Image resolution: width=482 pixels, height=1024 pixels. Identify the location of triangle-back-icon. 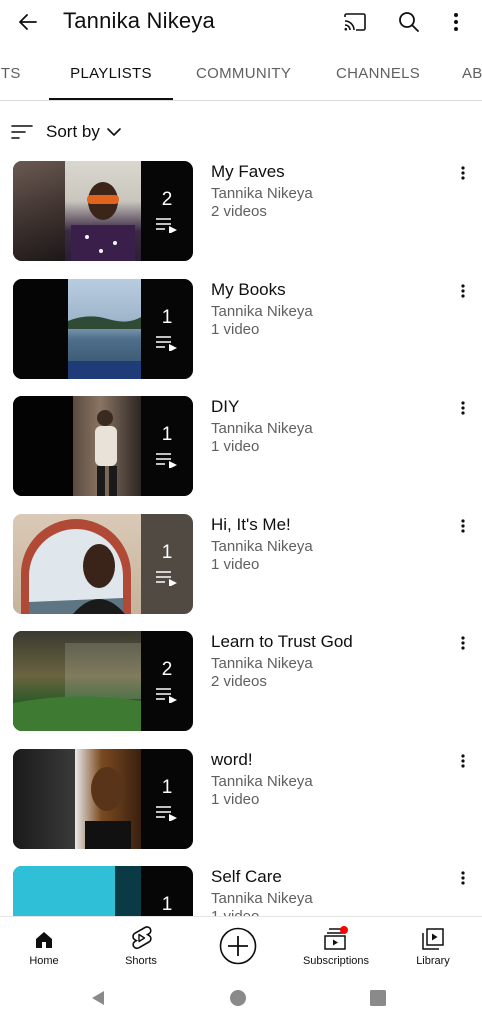
(98, 998).